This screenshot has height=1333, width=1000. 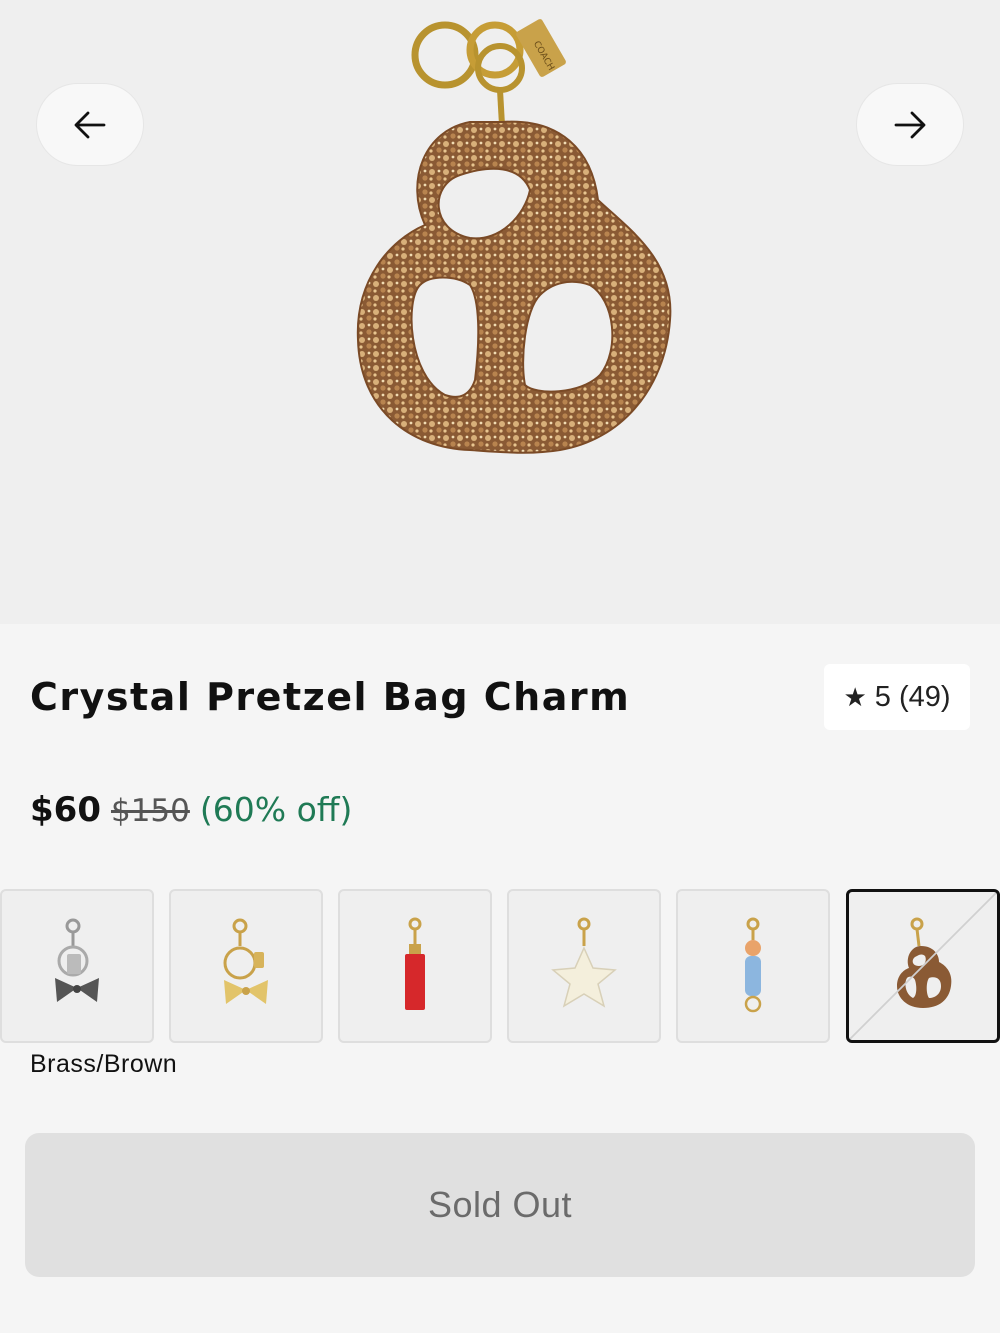 What do you see at coordinates (150, 811) in the screenshot?
I see `original-price: $150` at bounding box center [150, 811].